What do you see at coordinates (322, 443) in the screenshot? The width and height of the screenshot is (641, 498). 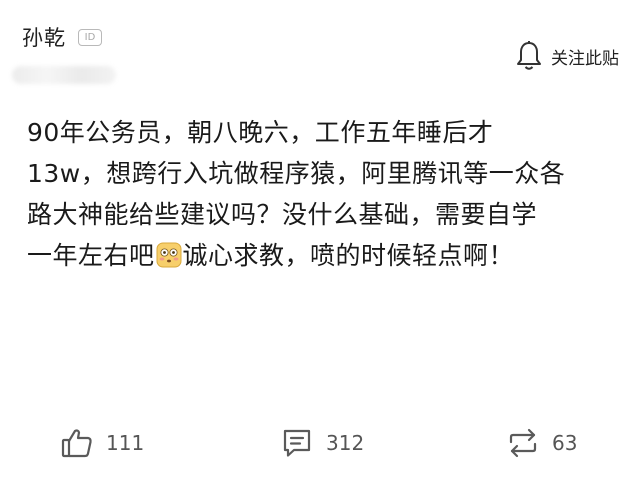 I see `comment-button: 312` at bounding box center [322, 443].